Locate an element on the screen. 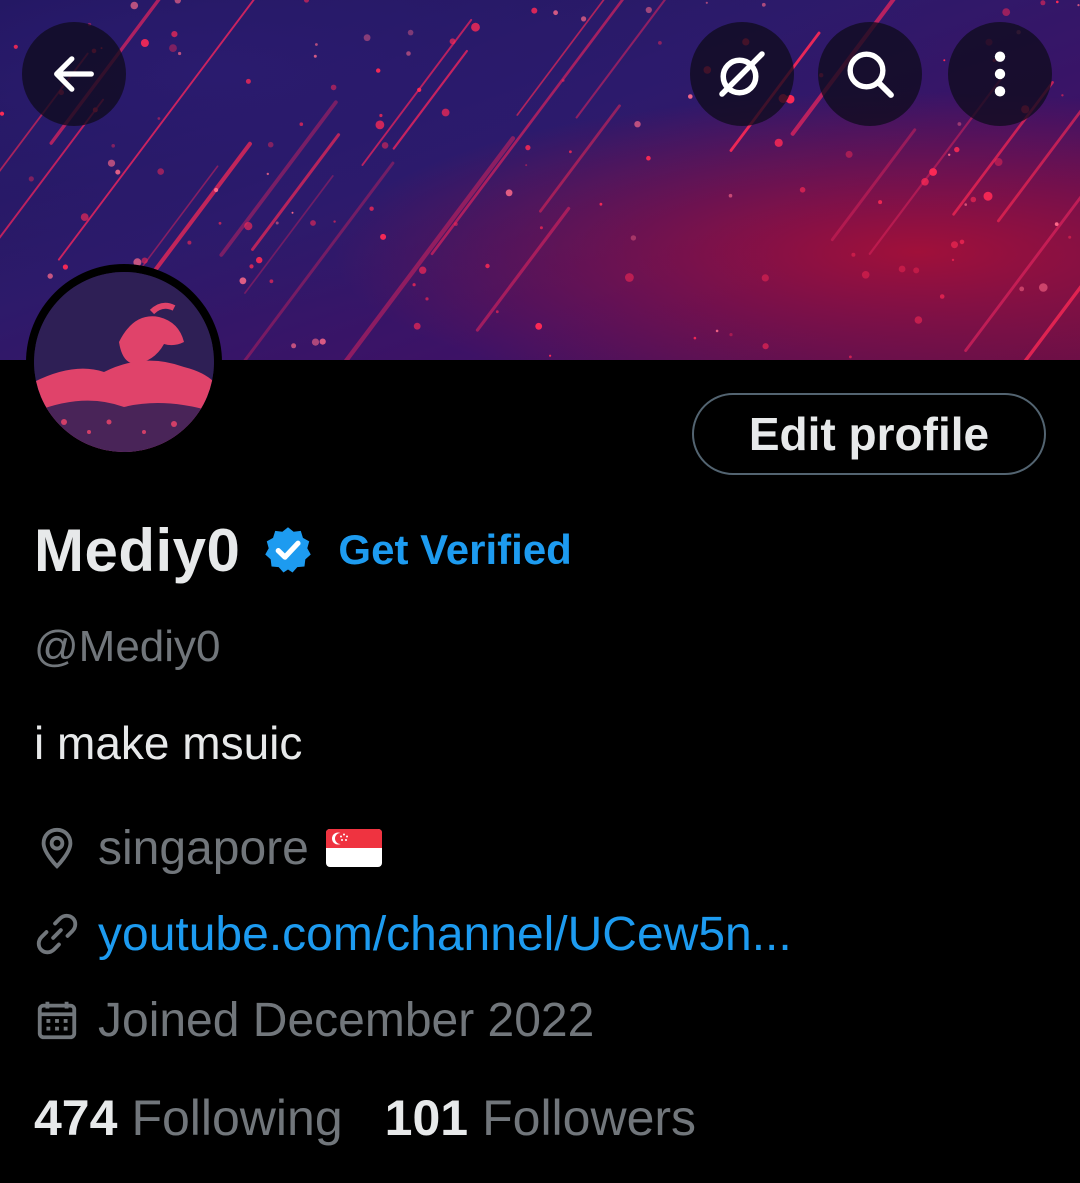 The width and height of the screenshot is (1080, 1183). following-stat: 474 Following is located at coordinates (188, 1118).